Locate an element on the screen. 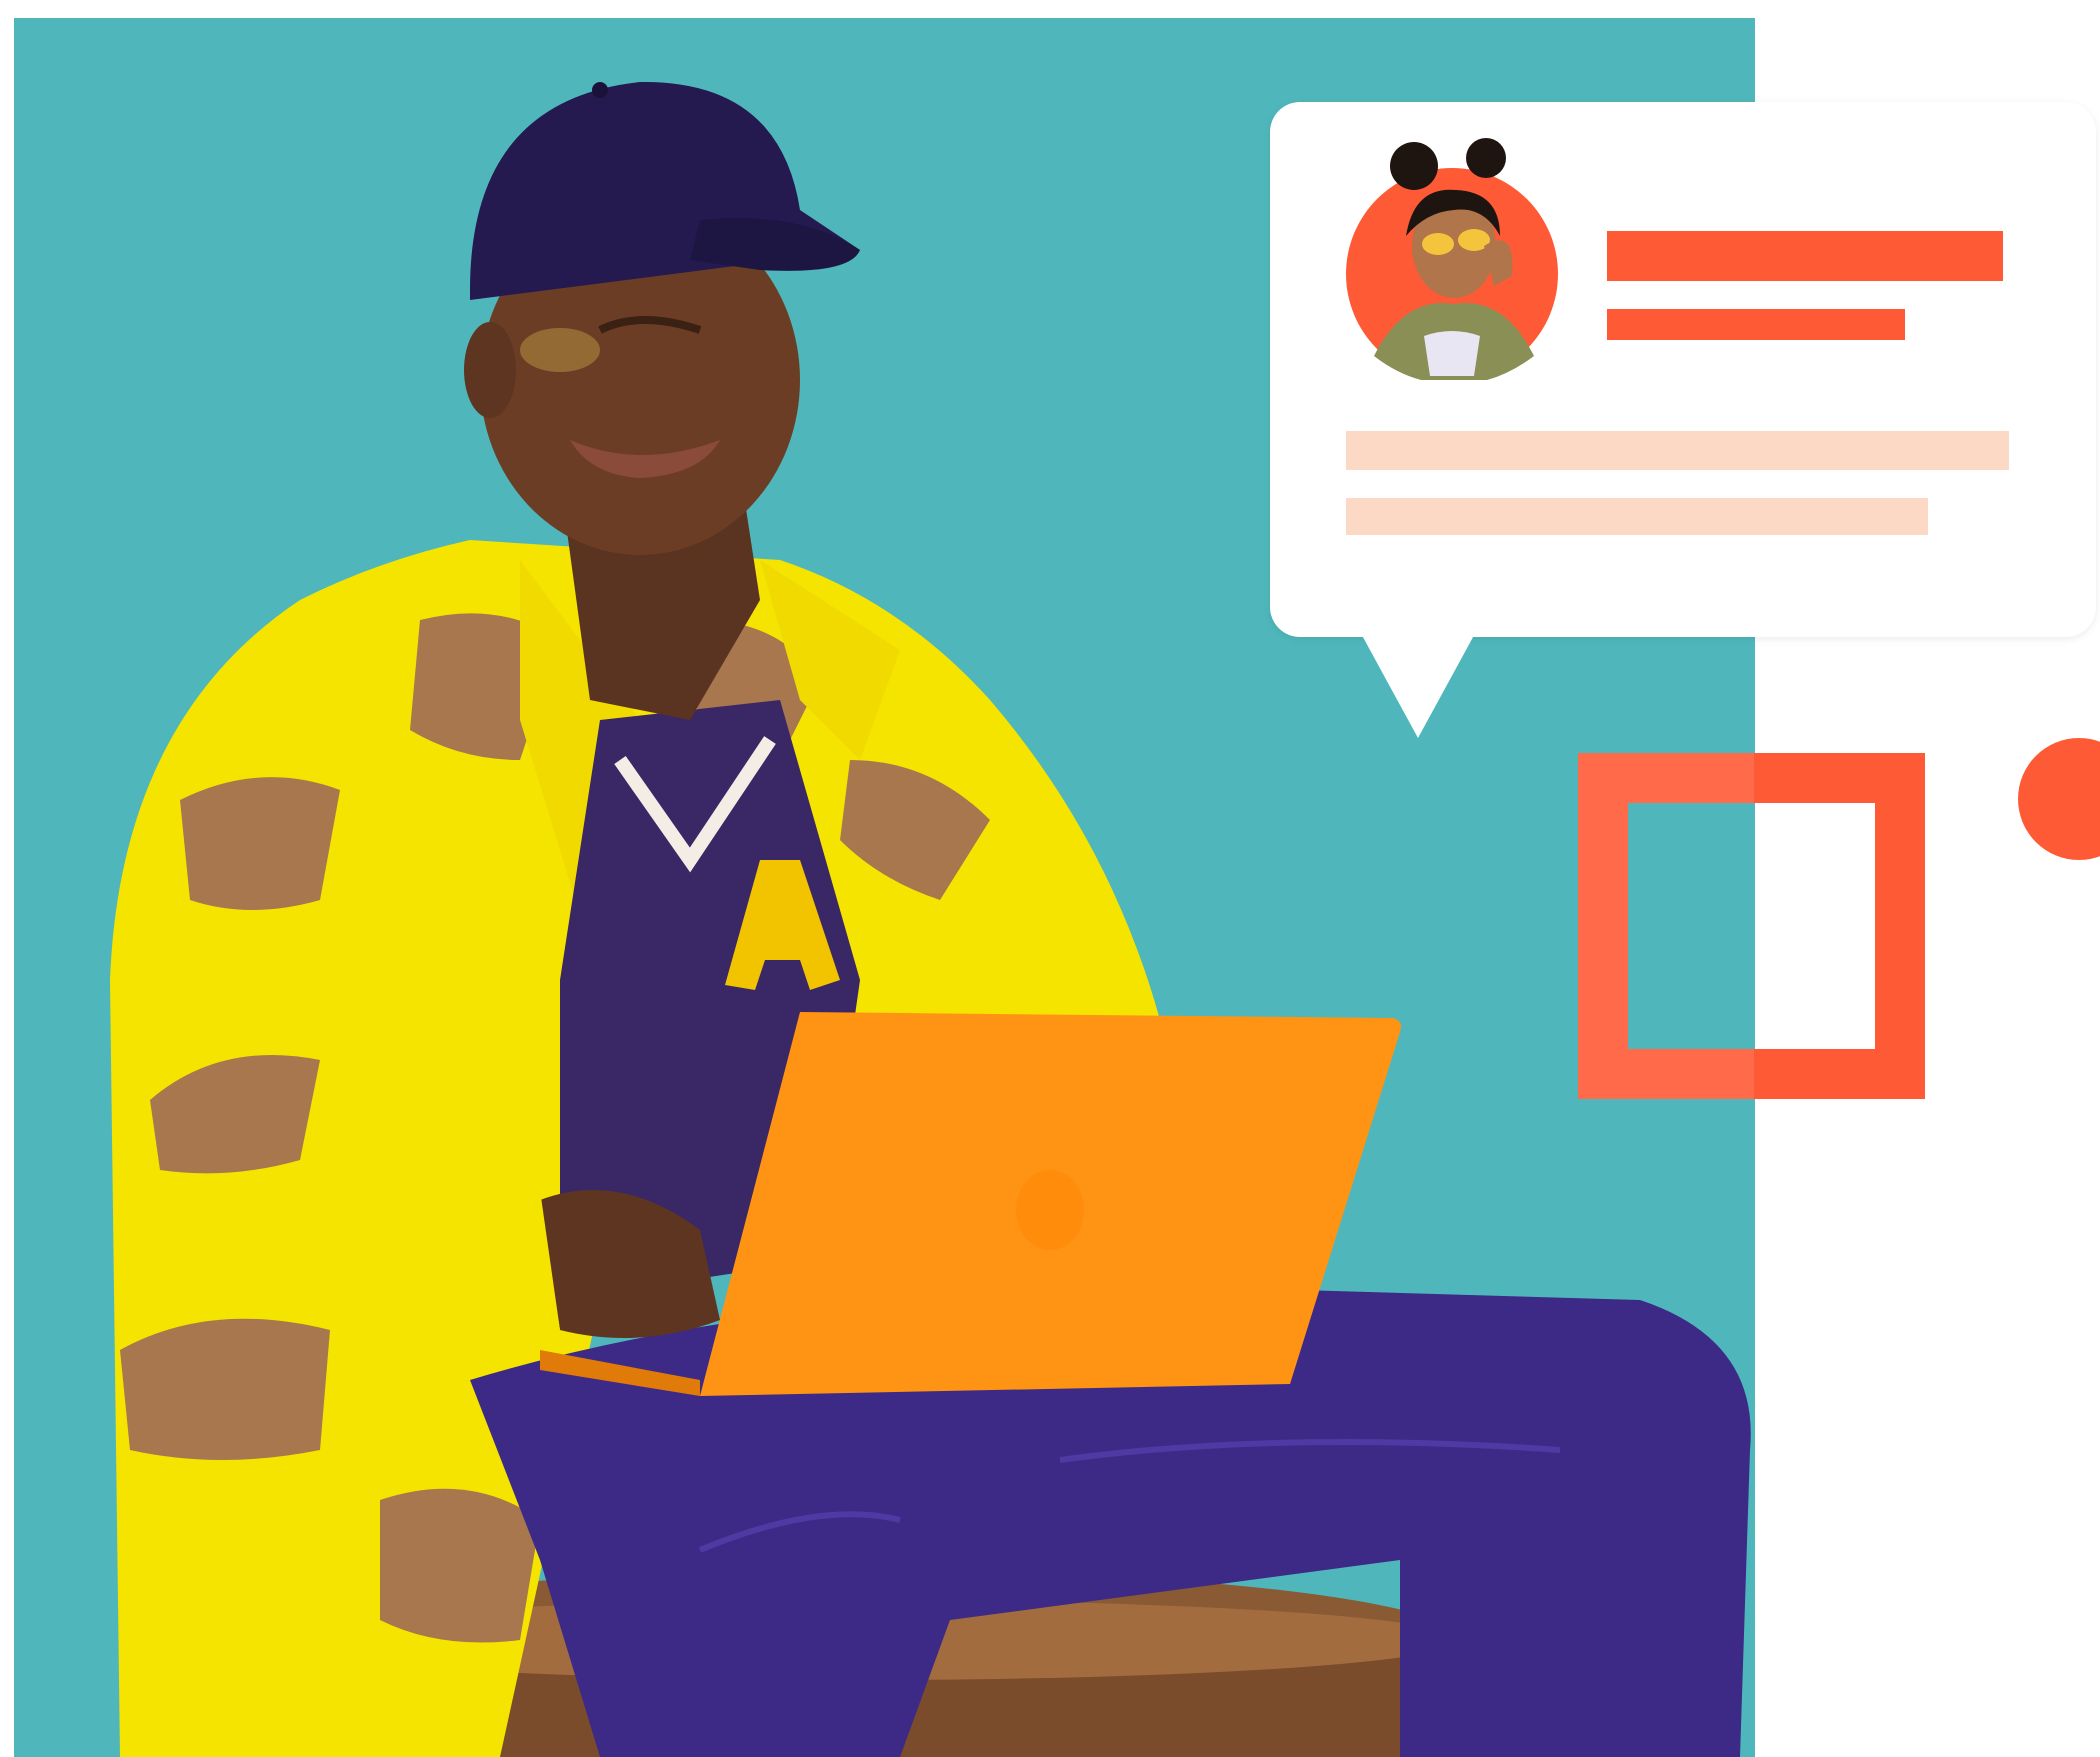 Image resolution: width=2100 pixels, height=1757 pixels. message-card-tail is located at coordinates (1418, 683).